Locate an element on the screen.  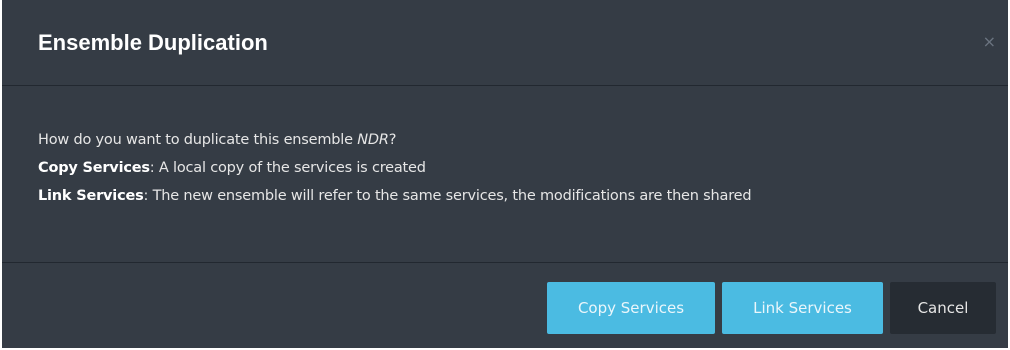
link-term: Link Services is located at coordinates (91, 196).